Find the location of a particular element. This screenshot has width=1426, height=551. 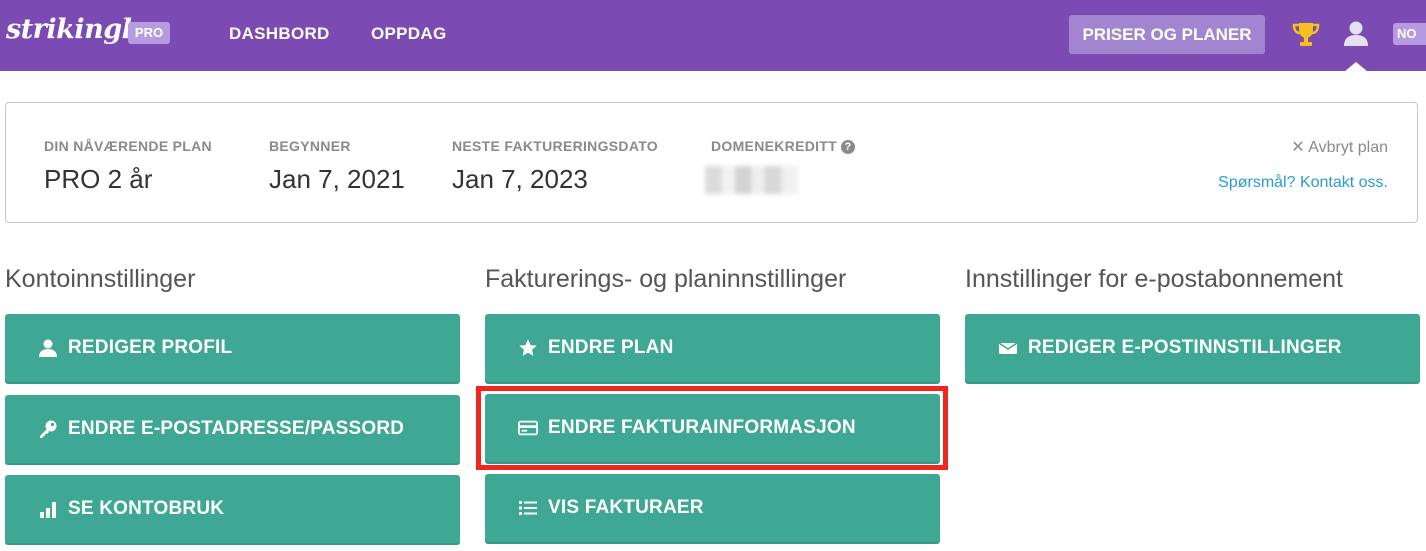

start-date-value: Jan 7, 2021 is located at coordinates (337, 179).